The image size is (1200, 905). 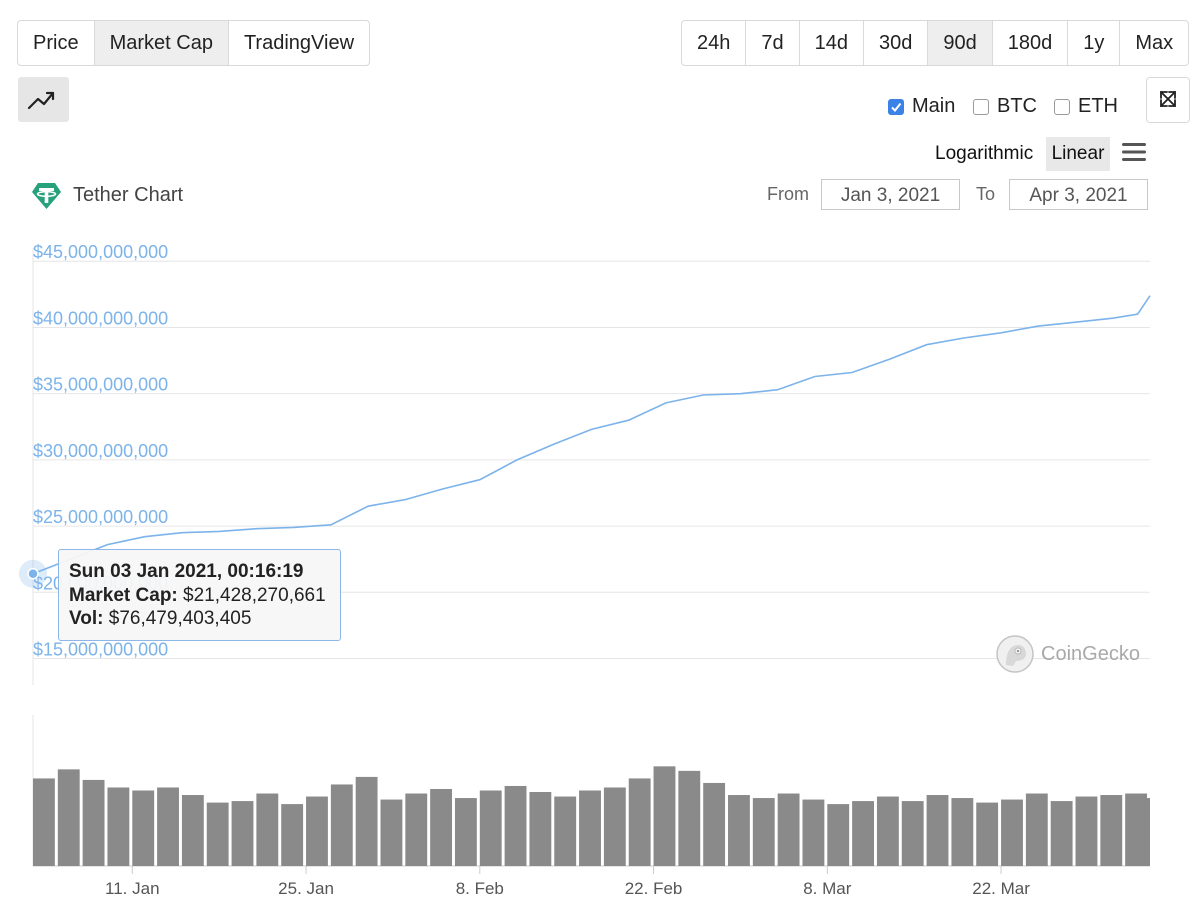 I want to click on y-tick-label: $25,000,000,000, so click(x=100, y=517).